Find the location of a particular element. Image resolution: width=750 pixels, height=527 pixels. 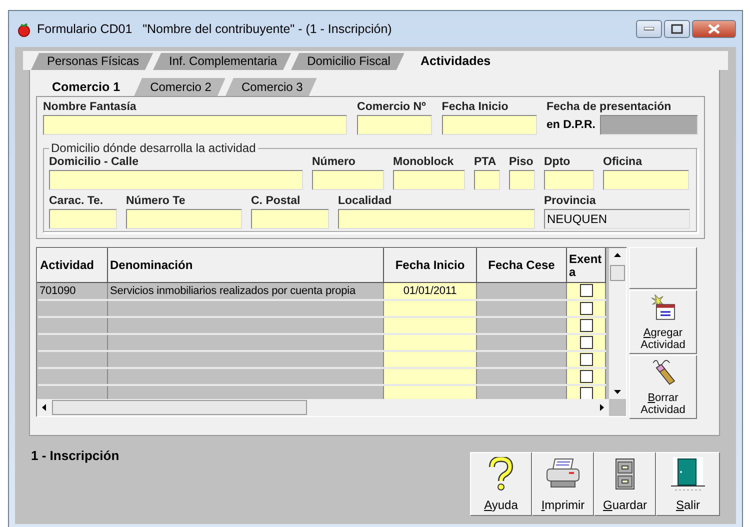

tab: Comercio 3 is located at coordinates (271, 87).